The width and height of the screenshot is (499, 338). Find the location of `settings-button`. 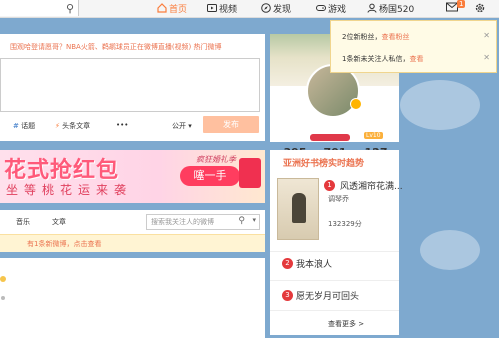

settings-button is located at coordinates (481, 9).